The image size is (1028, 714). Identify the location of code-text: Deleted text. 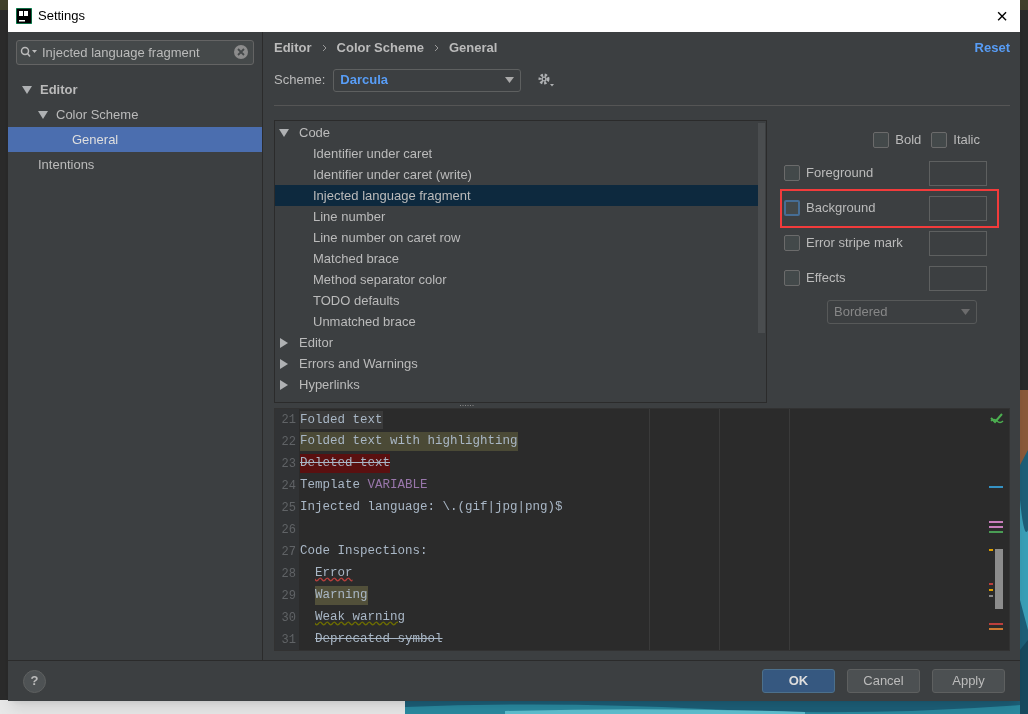
(345, 464).